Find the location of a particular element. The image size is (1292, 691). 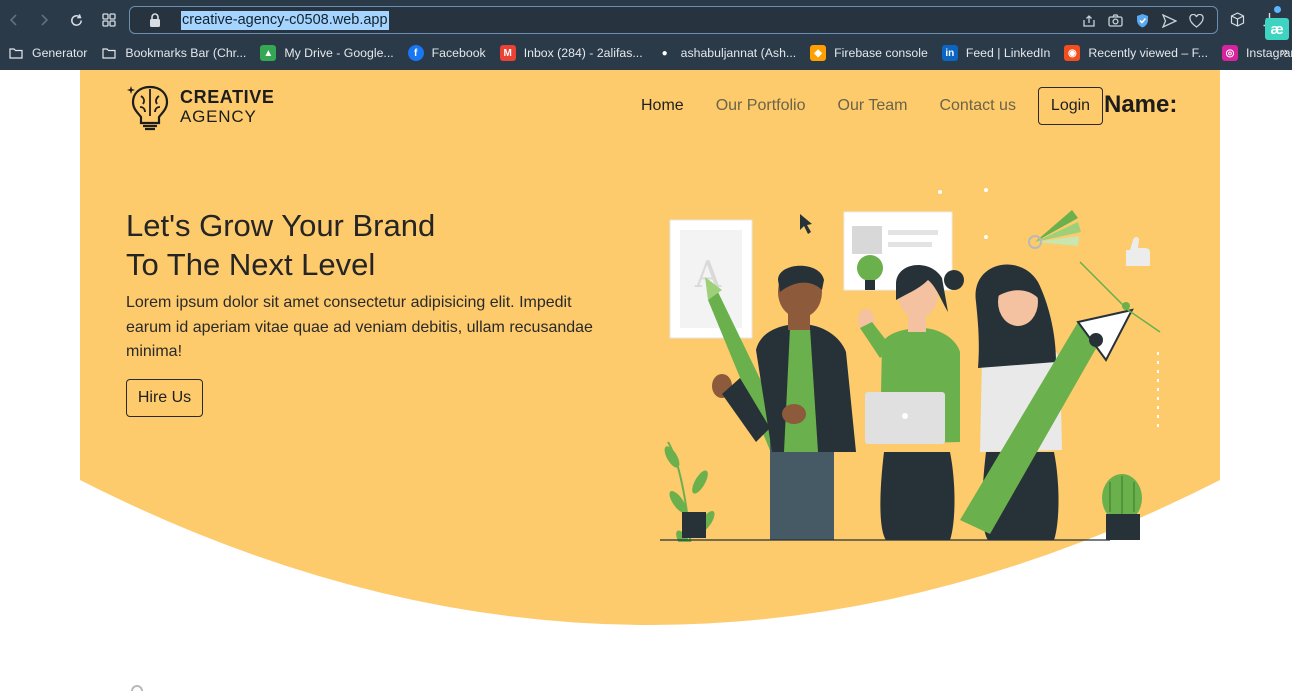

forward-button is located at coordinates (44, 20).